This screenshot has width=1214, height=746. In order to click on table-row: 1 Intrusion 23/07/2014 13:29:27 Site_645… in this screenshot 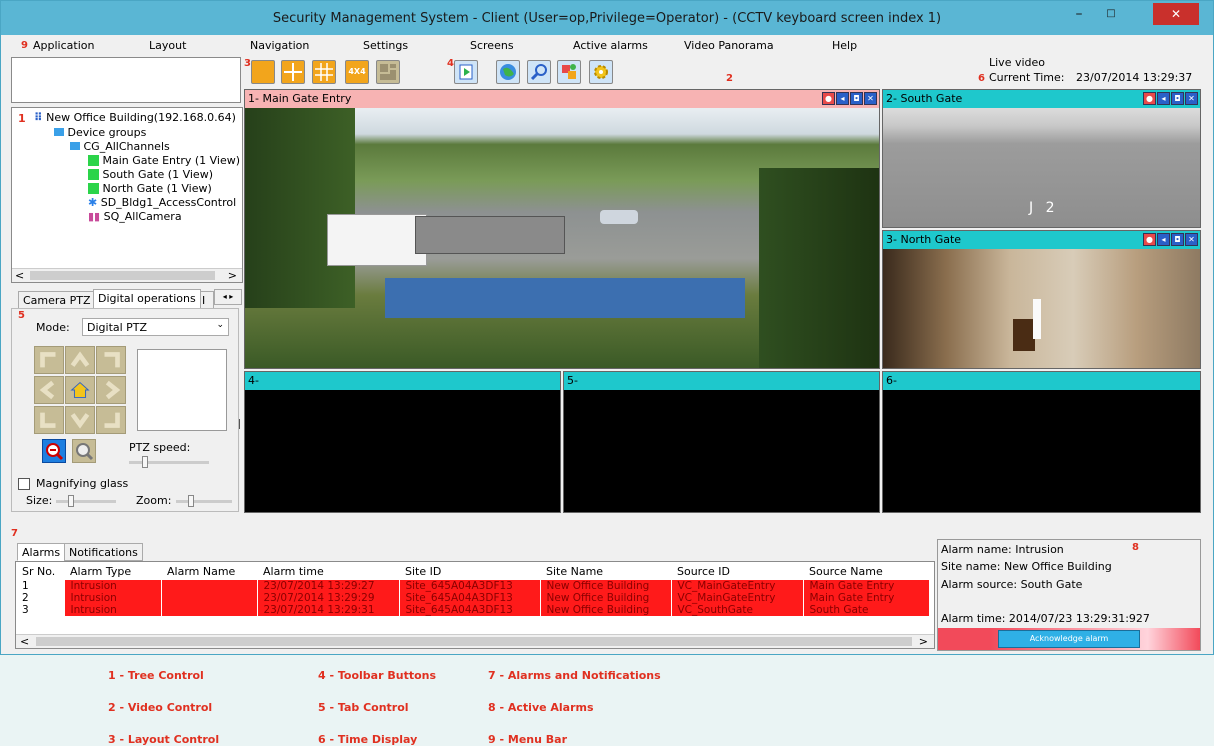, I will do `click(473, 586)`.